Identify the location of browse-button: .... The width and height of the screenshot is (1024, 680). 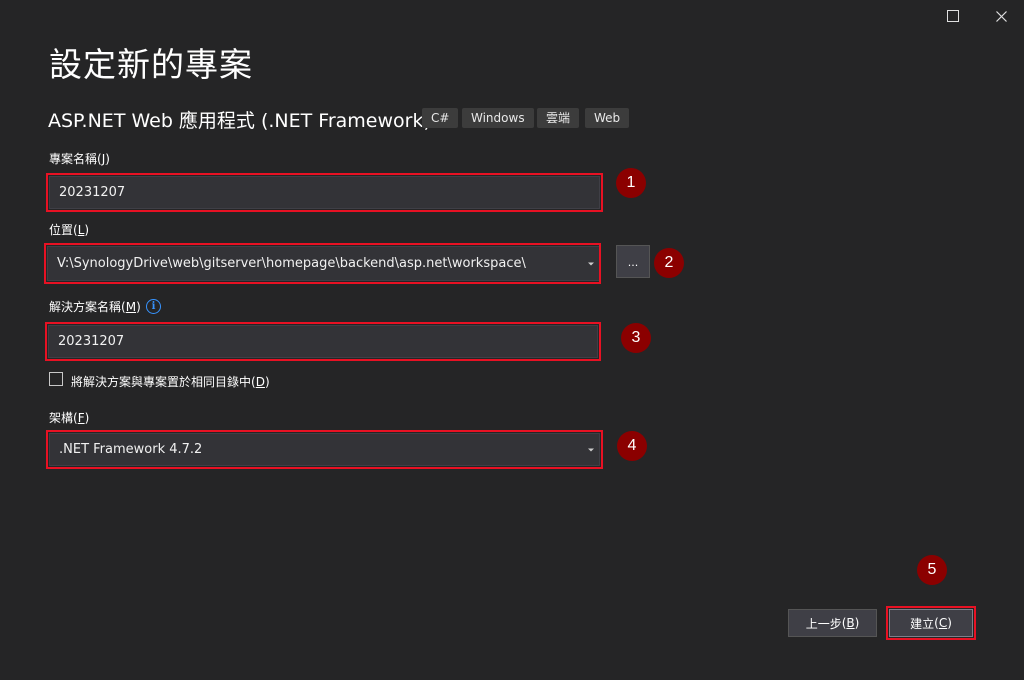
(633, 261).